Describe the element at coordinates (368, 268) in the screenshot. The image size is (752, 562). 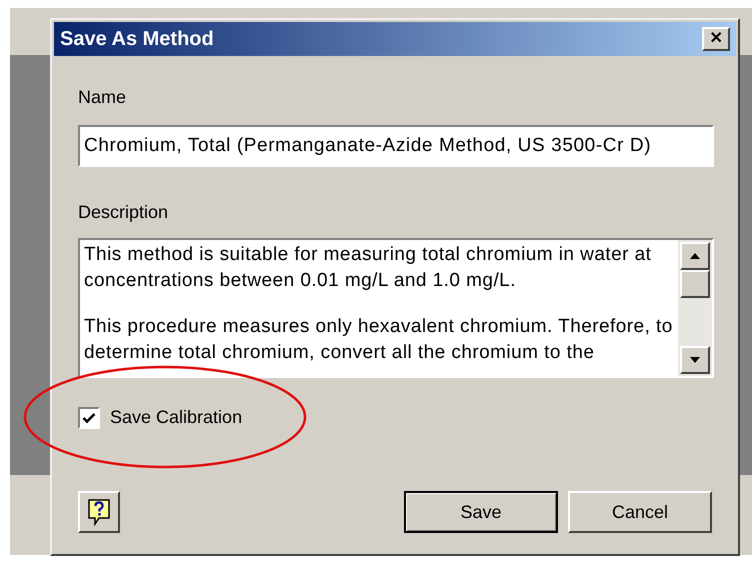
I see `description-paragraph: This method is suitable for measuring total chromium in water at concentrations between 0.01 mg/L and 1.0 mg/L.` at that location.